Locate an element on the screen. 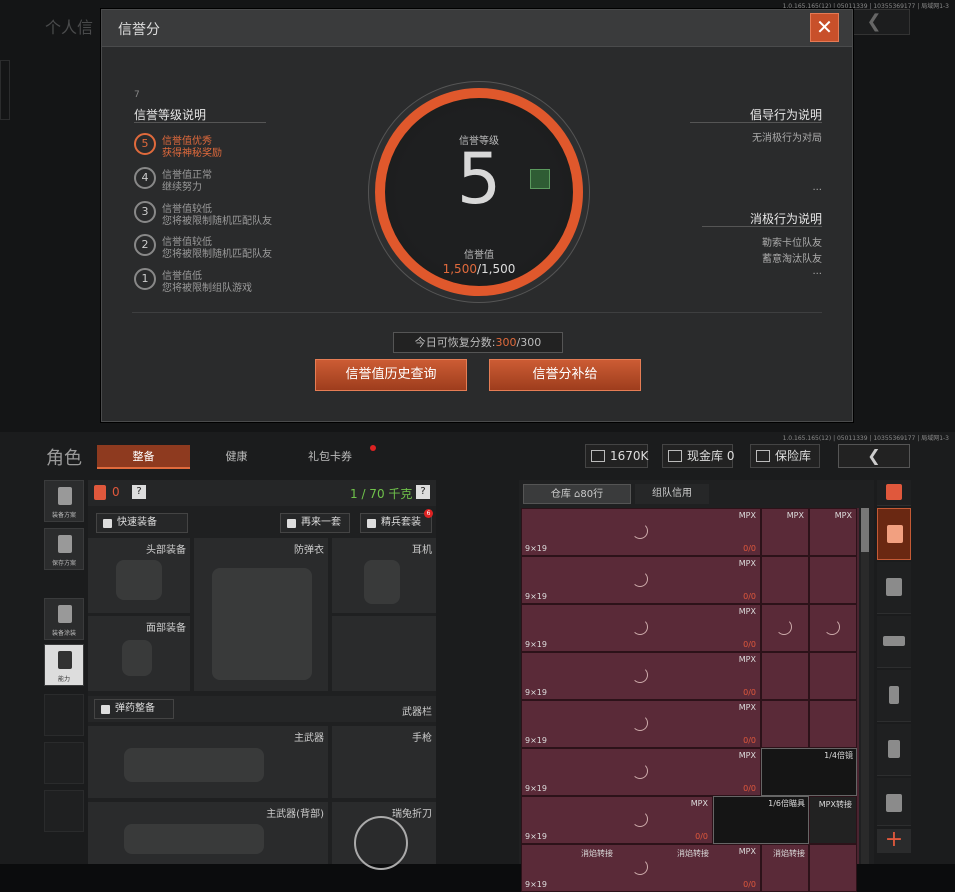 Image resolution: width=955 pixels, height=892 pixels. level-number: 1 is located at coordinates (145, 279).